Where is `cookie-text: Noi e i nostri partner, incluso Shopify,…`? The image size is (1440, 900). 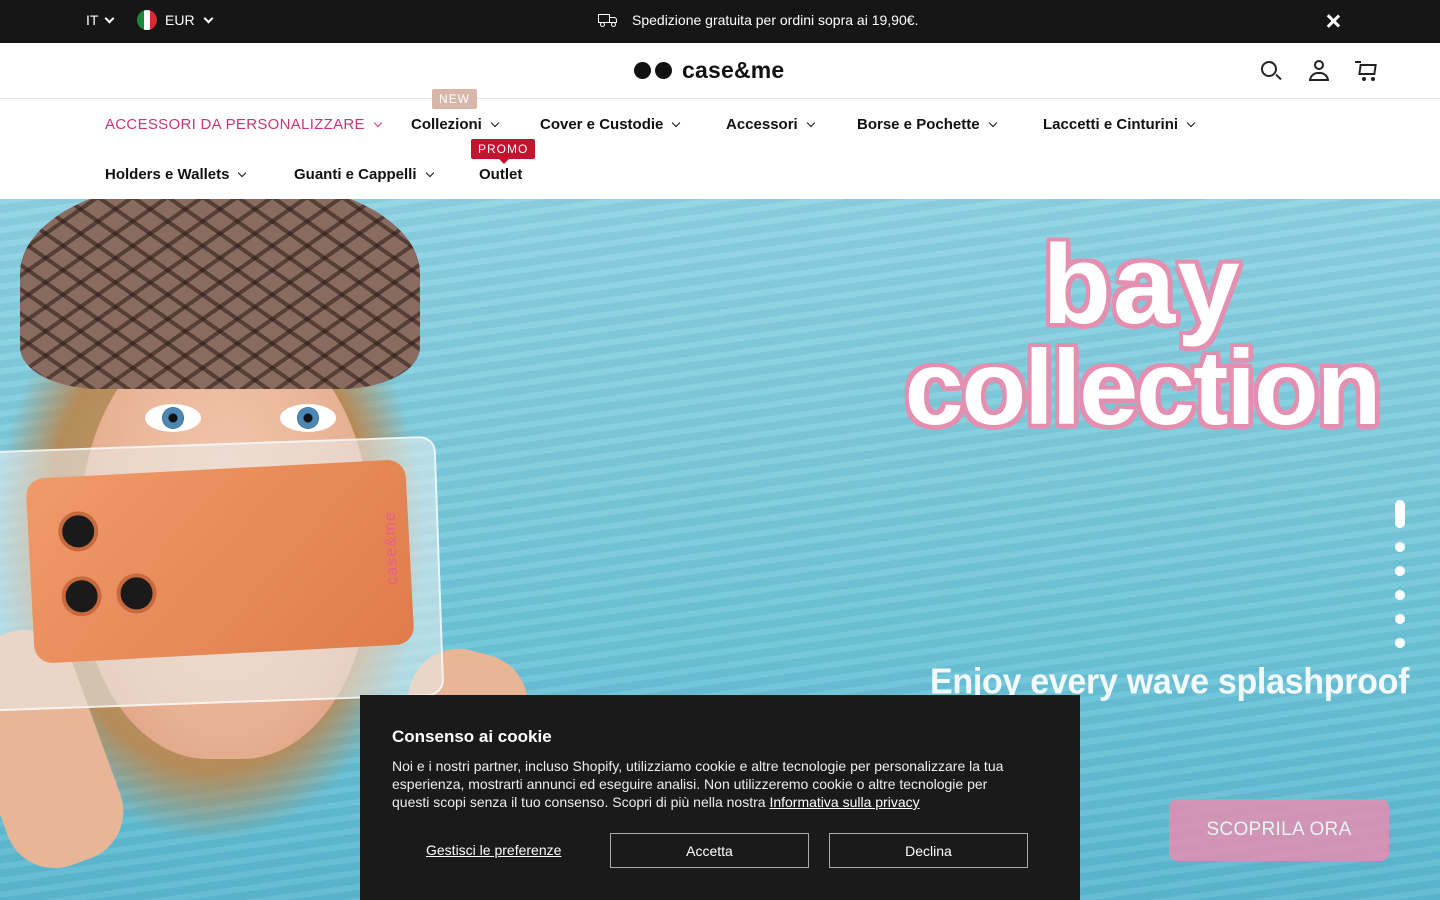
cookie-text: Noi e i nostri partner, incluso Shopify,… is located at coordinates (710, 784).